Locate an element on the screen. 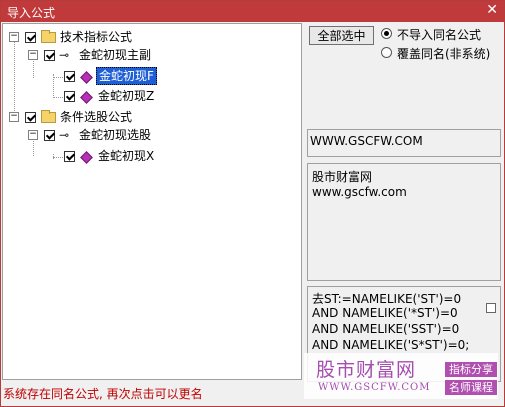 The image size is (505, 407). formula-url-panel: WWW.GSCFW.COM is located at coordinates (404, 143).